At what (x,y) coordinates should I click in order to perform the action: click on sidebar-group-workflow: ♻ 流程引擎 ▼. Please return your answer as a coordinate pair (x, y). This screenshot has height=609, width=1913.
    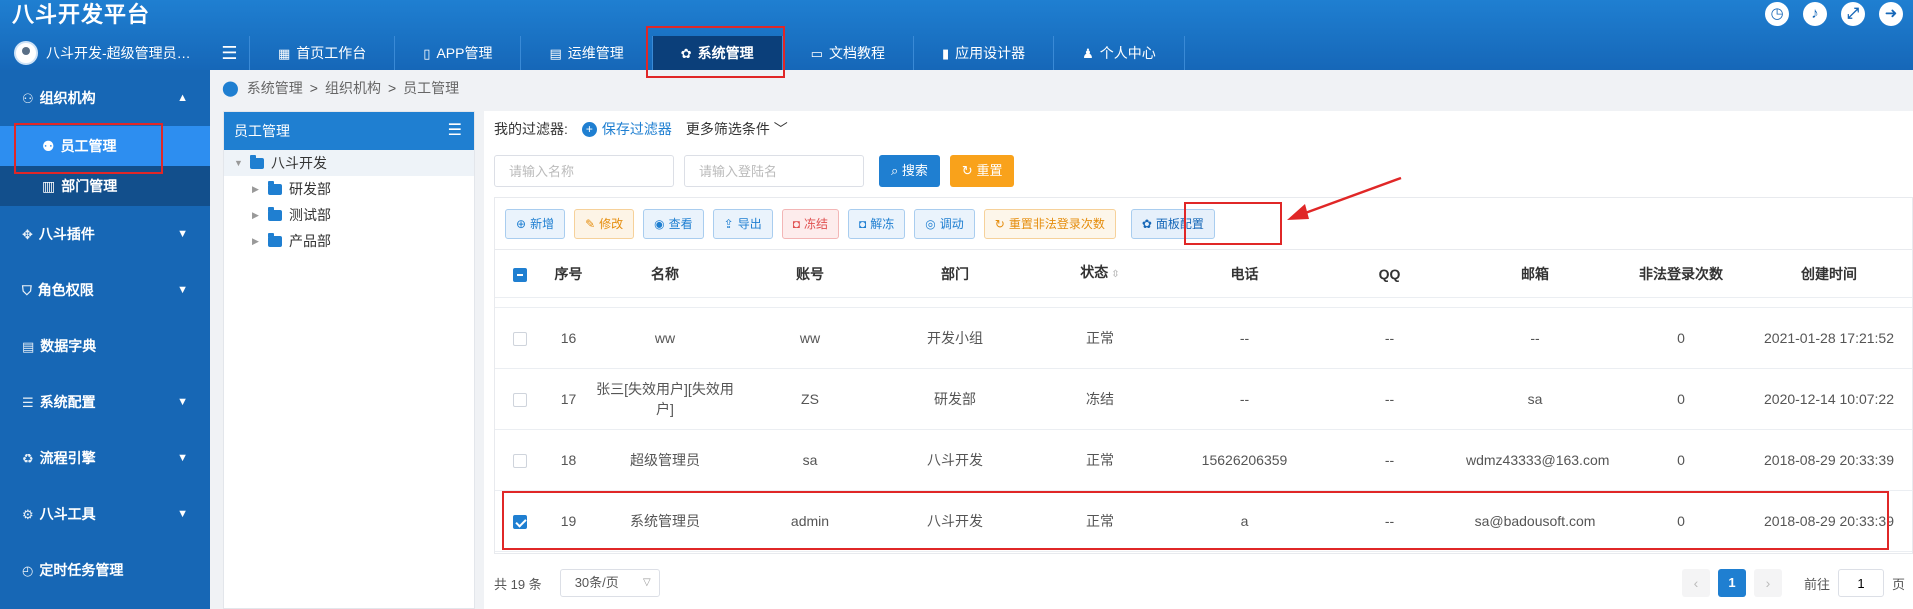
    Looking at the image, I should click on (105, 458).